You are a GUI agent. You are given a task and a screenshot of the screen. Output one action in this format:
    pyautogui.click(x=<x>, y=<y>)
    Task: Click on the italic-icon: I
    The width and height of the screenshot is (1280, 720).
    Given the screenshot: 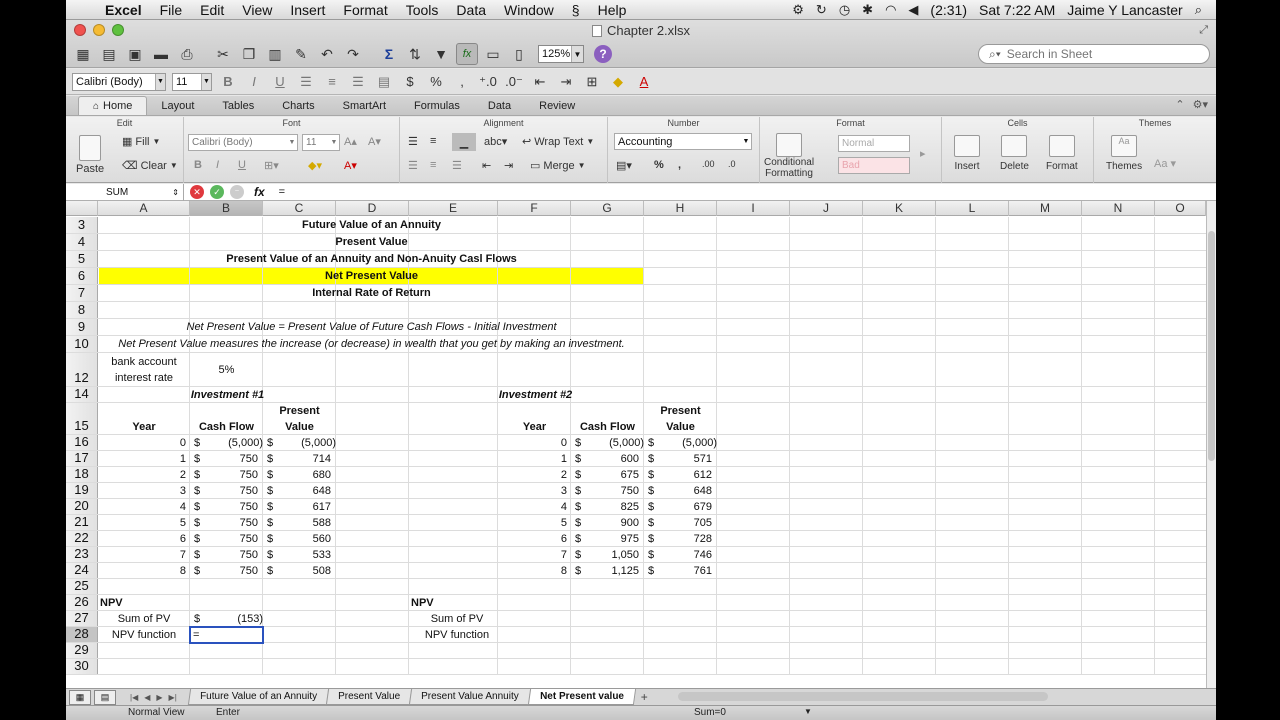 What is the action you would take?
    pyautogui.click(x=254, y=82)
    